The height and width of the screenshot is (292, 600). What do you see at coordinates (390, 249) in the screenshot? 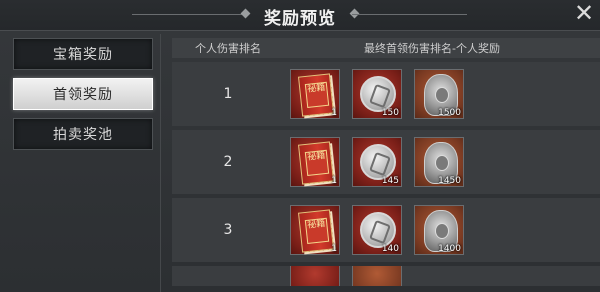
I see `item-quantity: 140` at bounding box center [390, 249].